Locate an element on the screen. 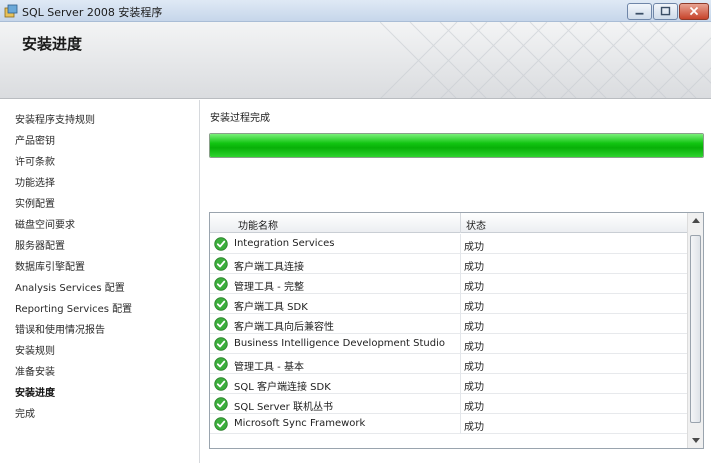 The image size is (711, 463). minimize-icon is located at coordinates (639, 13).